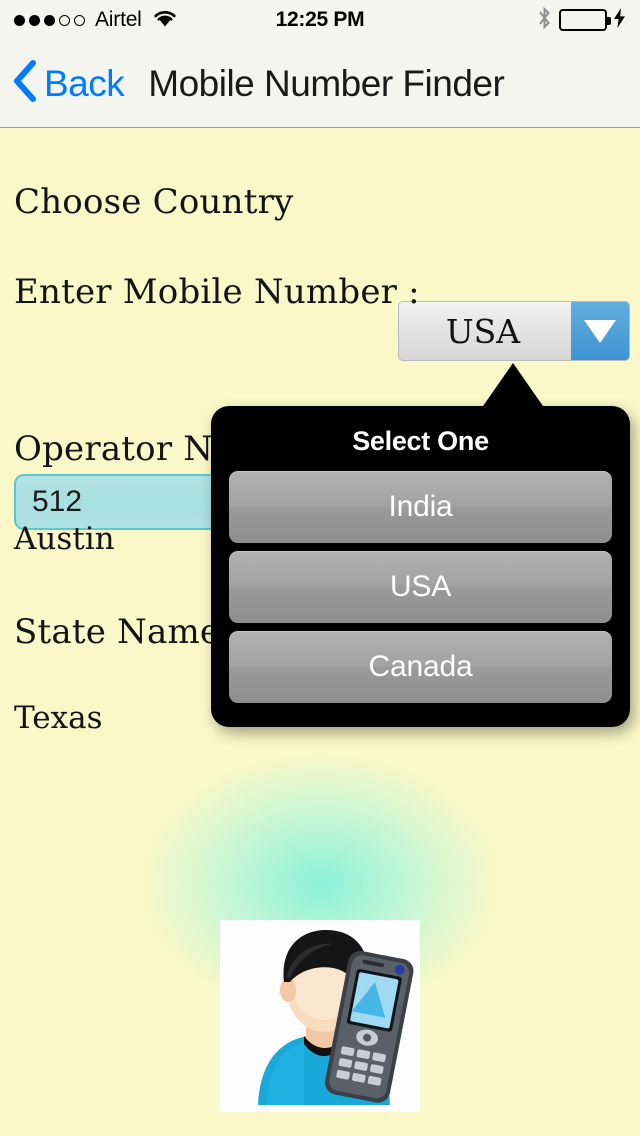  I want to click on status-bar-right, so click(581, 20).